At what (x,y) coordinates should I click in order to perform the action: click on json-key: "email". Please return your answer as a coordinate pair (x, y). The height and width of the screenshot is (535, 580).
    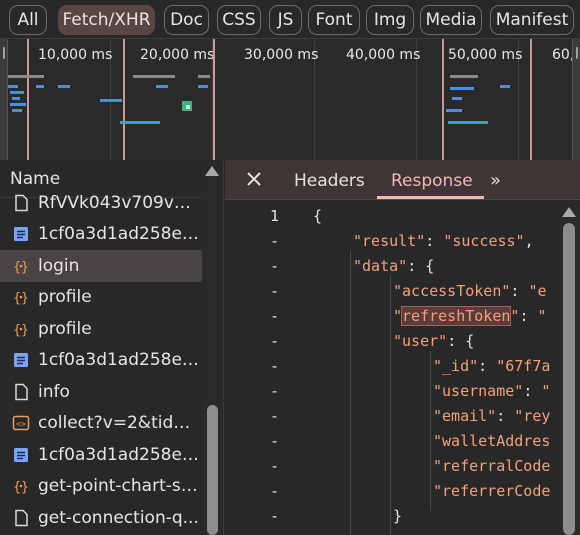
    Looking at the image, I should click on (465, 416).